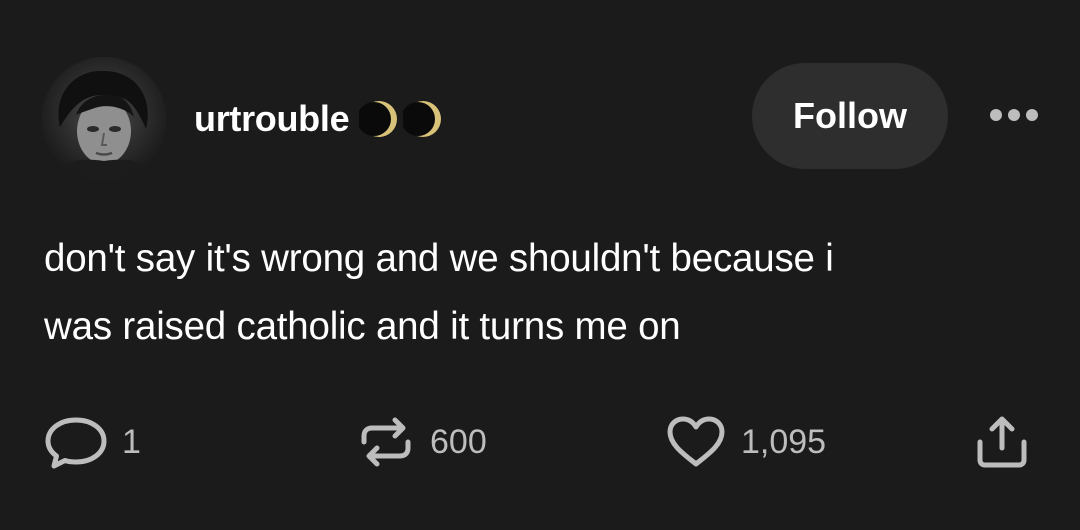  I want to click on like-button: 1,095, so click(745, 442).